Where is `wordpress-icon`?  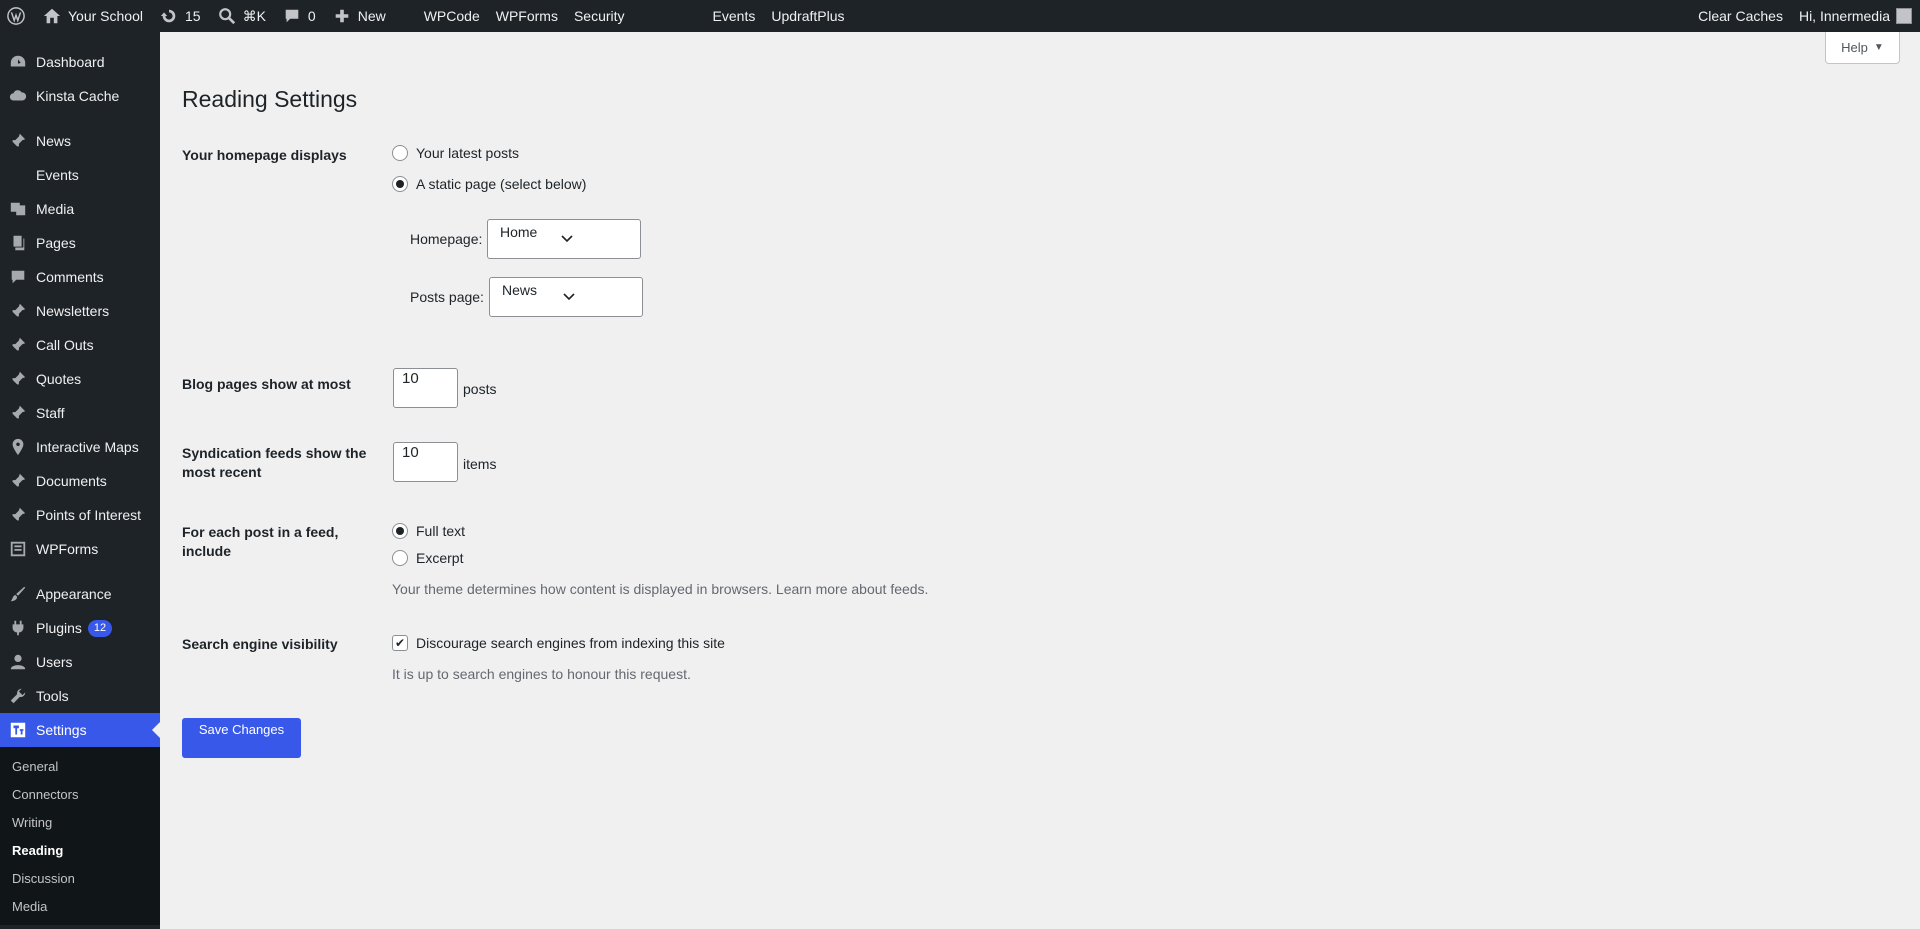 wordpress-icon is located at coordinates (16, 16).